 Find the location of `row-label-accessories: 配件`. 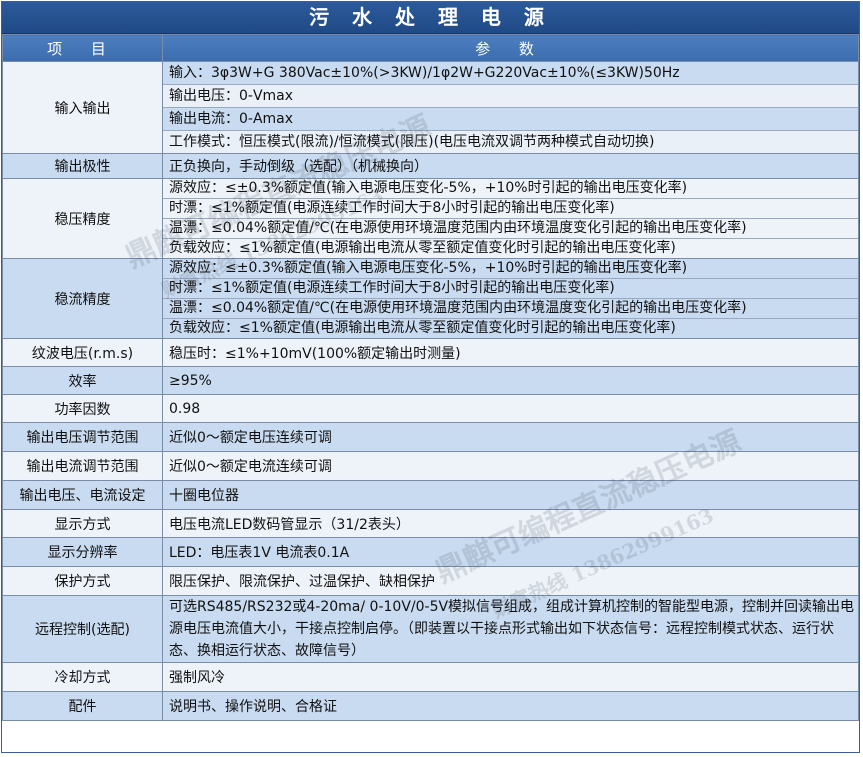

row-label-accessories: 配件 is located at coordinates (82, 706).